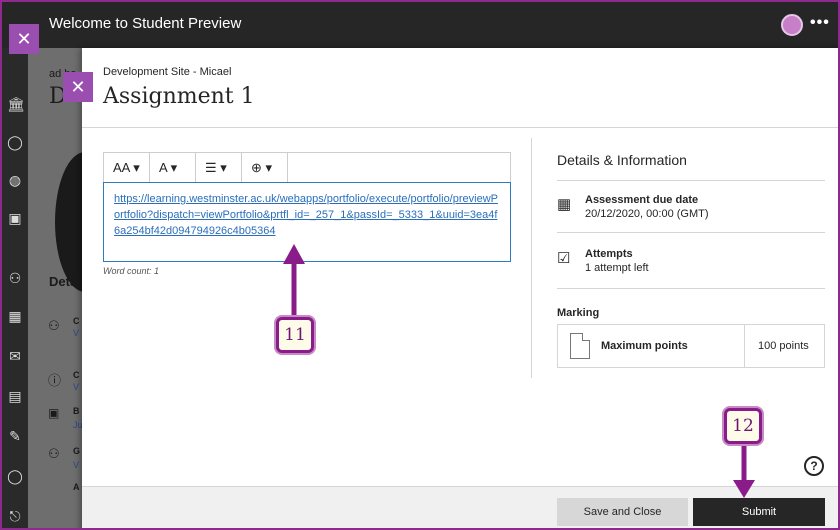 The image size is (840, 530). What do you see at coordinates (617, 268) in the screenshot?
I see `attempts-value: 1 attempt left` at bounding box center [617, 268].